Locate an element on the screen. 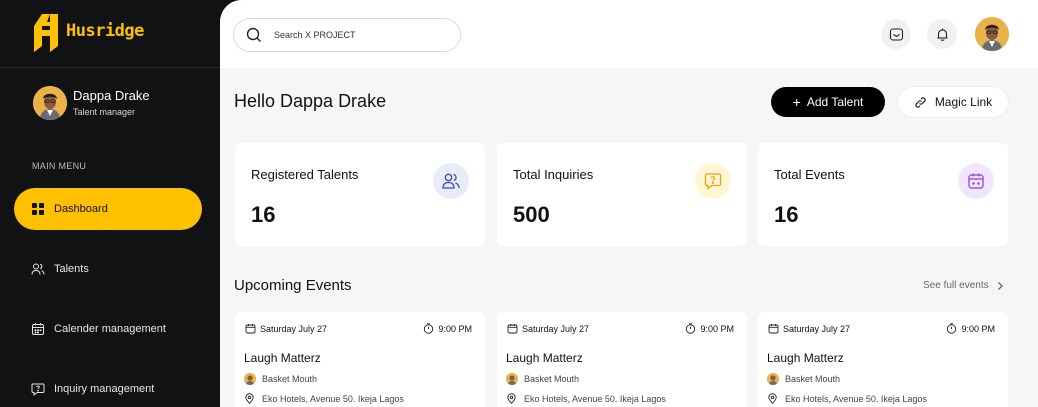 This screenshot has height=407, width=1038. sidebar-divider is located at coordinates (110, 67).